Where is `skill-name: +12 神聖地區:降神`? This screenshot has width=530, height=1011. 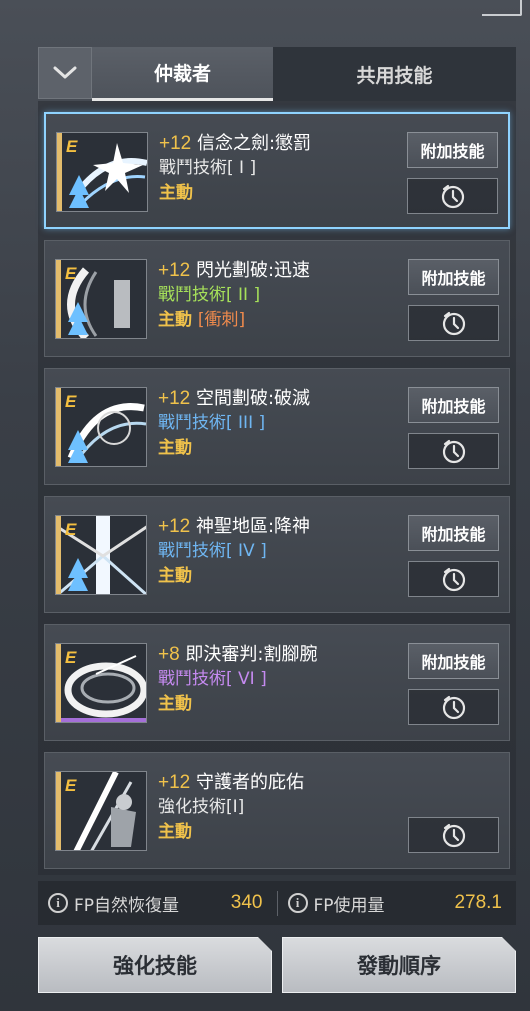 skill-name: +12 神聖地區:降神 is located at coordinates (234, 527).